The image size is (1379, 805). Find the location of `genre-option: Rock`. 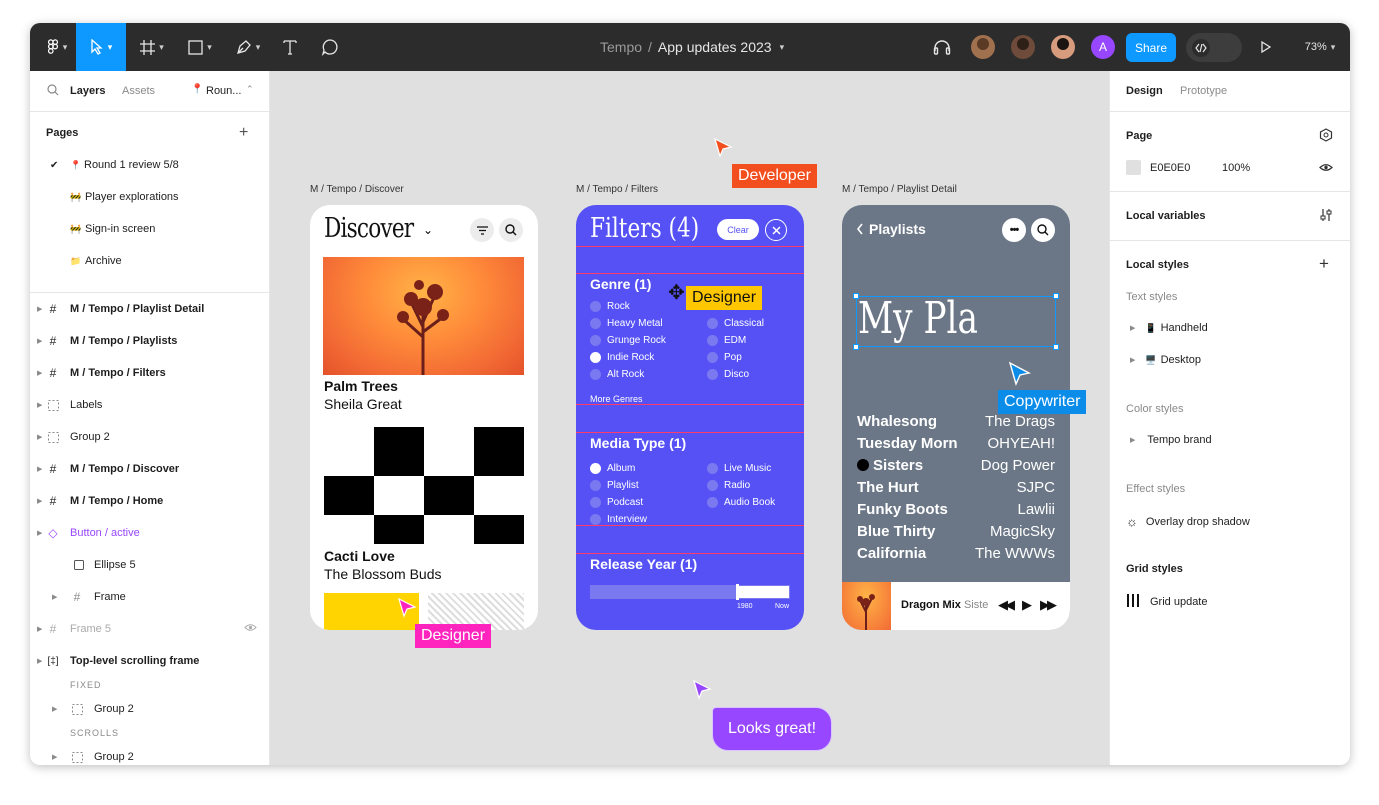

genre-option: Rock is located at coordinates (610, 306).